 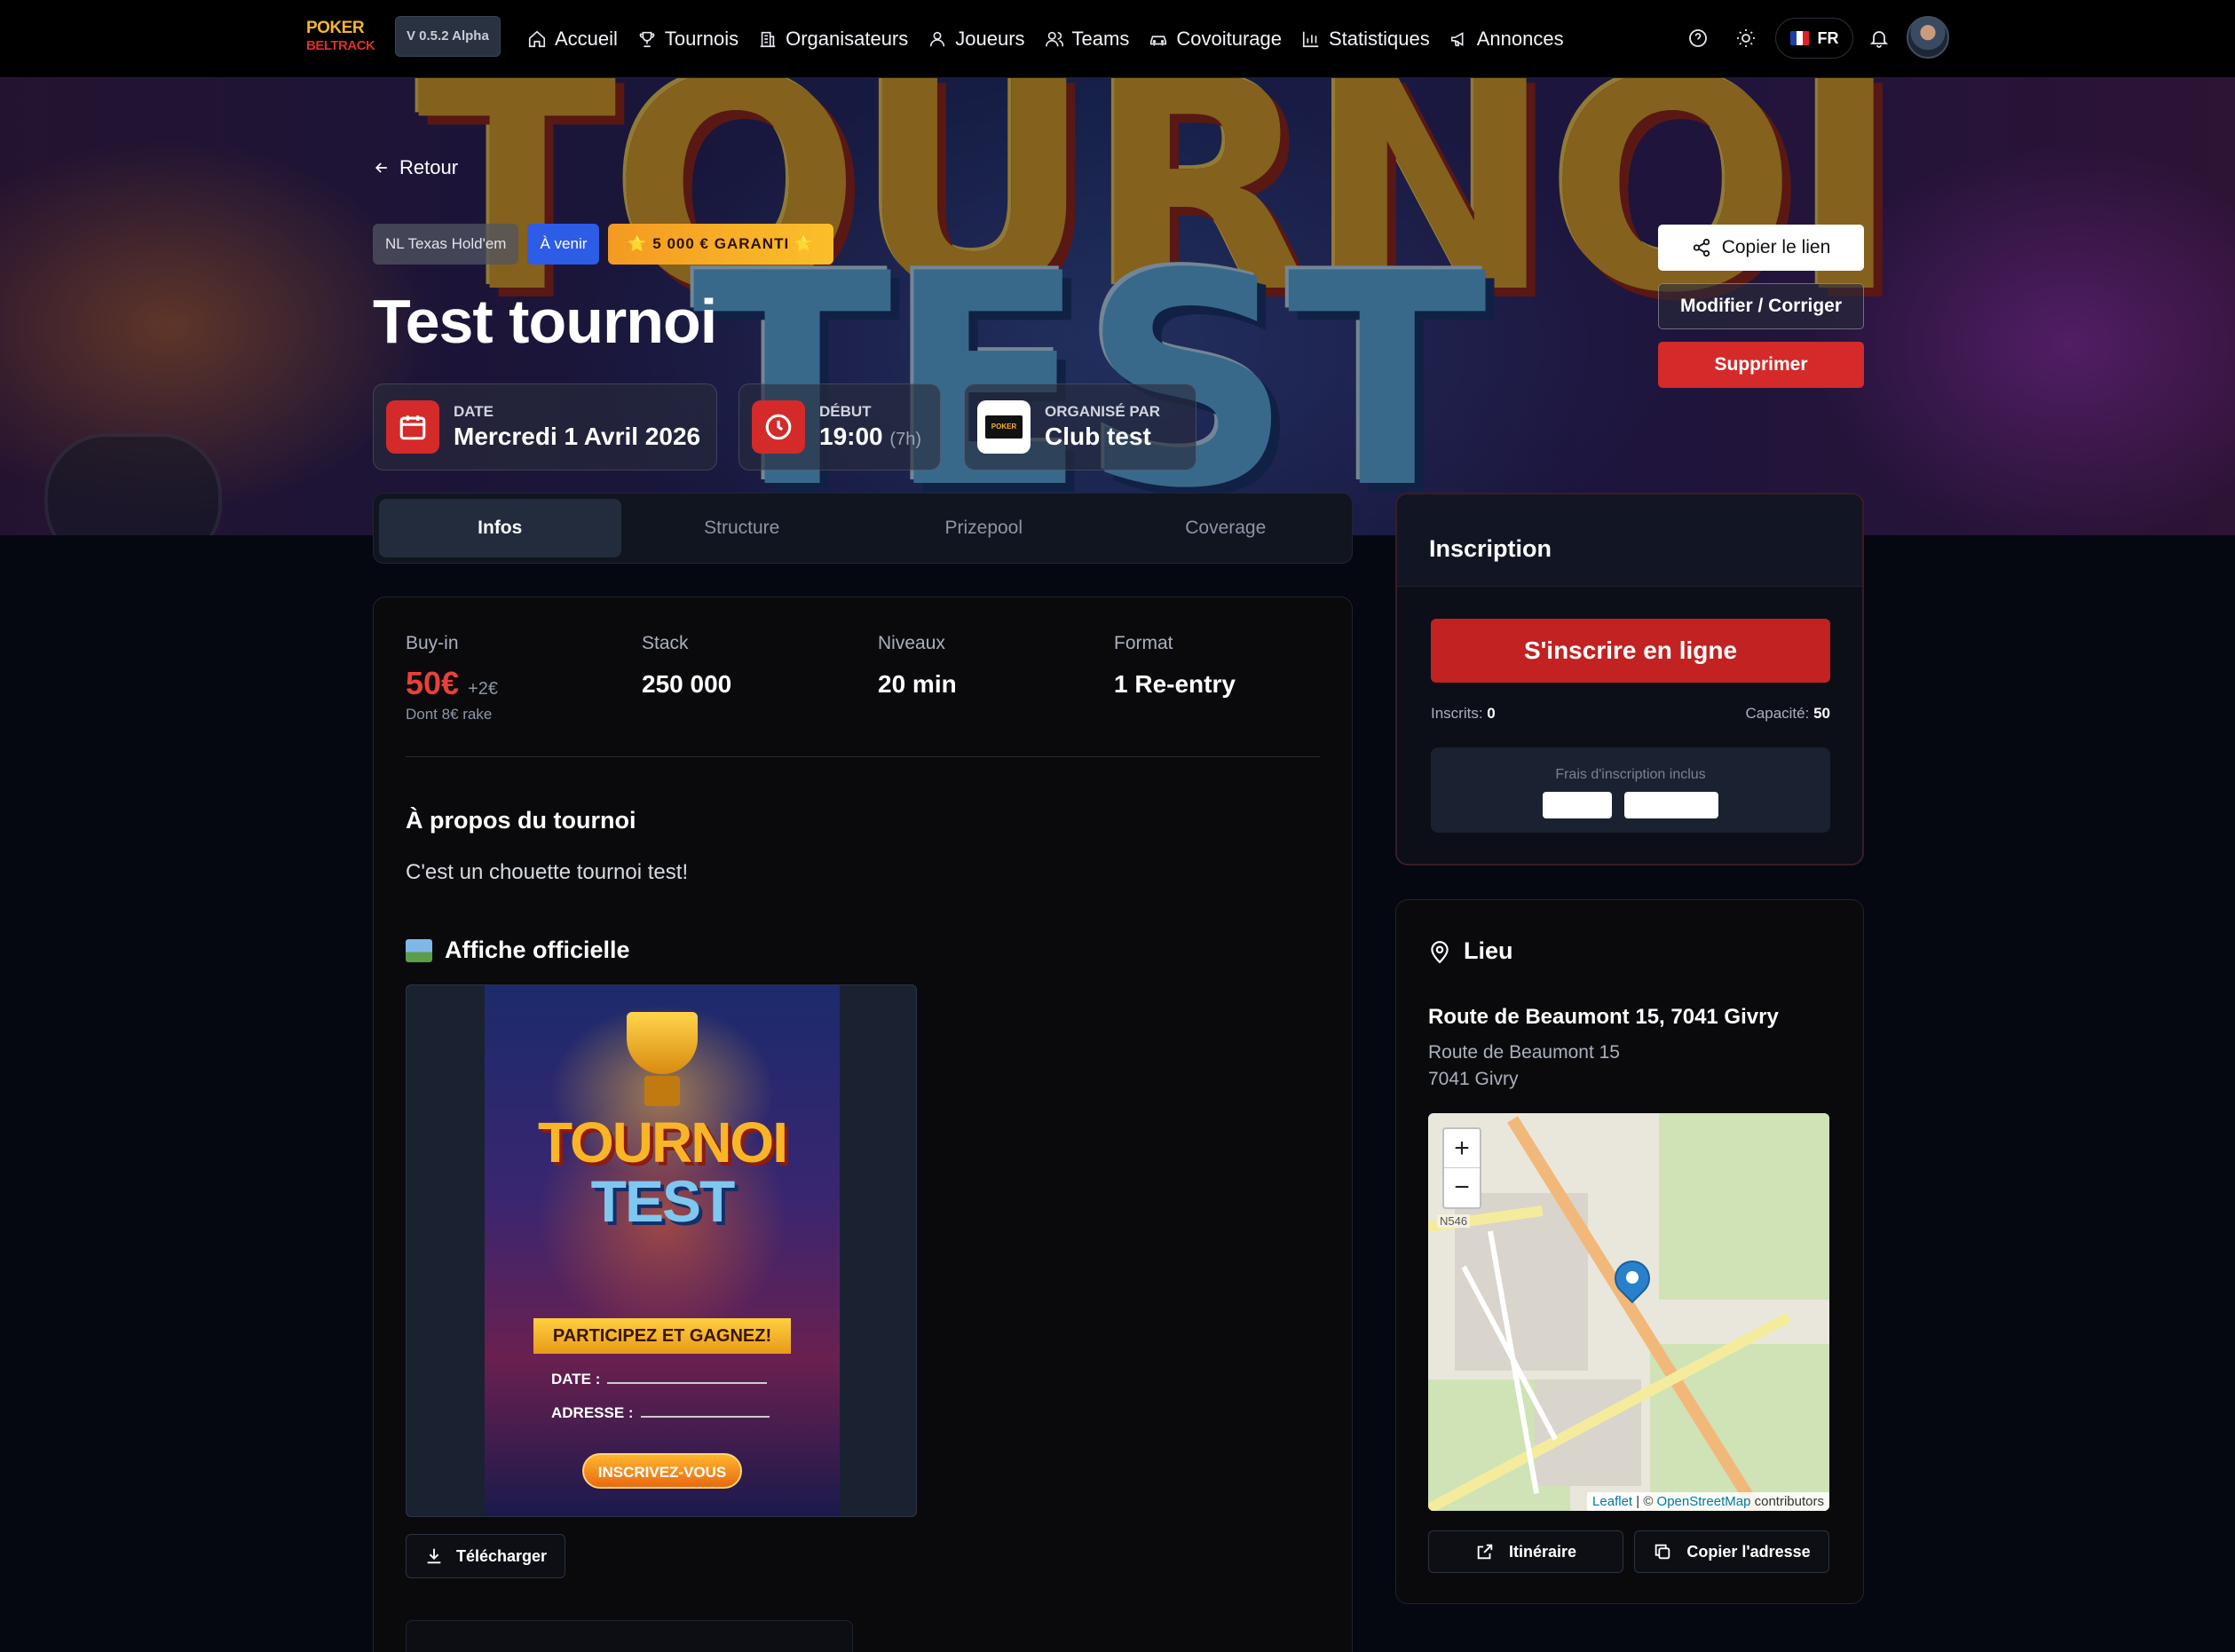 I want to click on itinerary-button: Itinéraire, so click(x=1526, y=1551).